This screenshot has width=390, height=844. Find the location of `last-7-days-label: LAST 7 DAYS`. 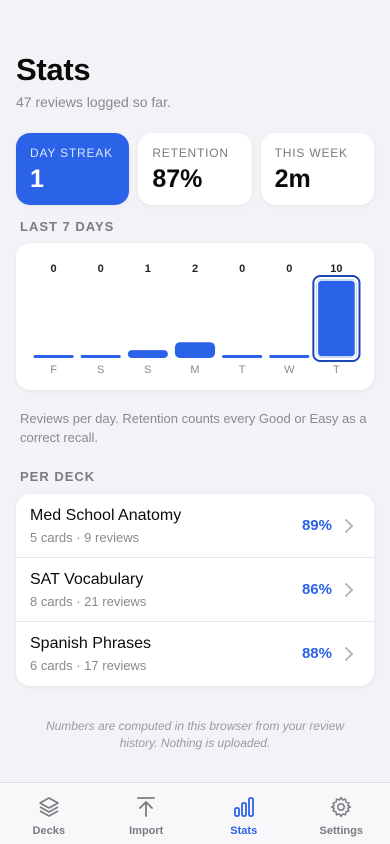

last-7-days-label: LAST 7 DAYS is located at coordinates (67, 226).